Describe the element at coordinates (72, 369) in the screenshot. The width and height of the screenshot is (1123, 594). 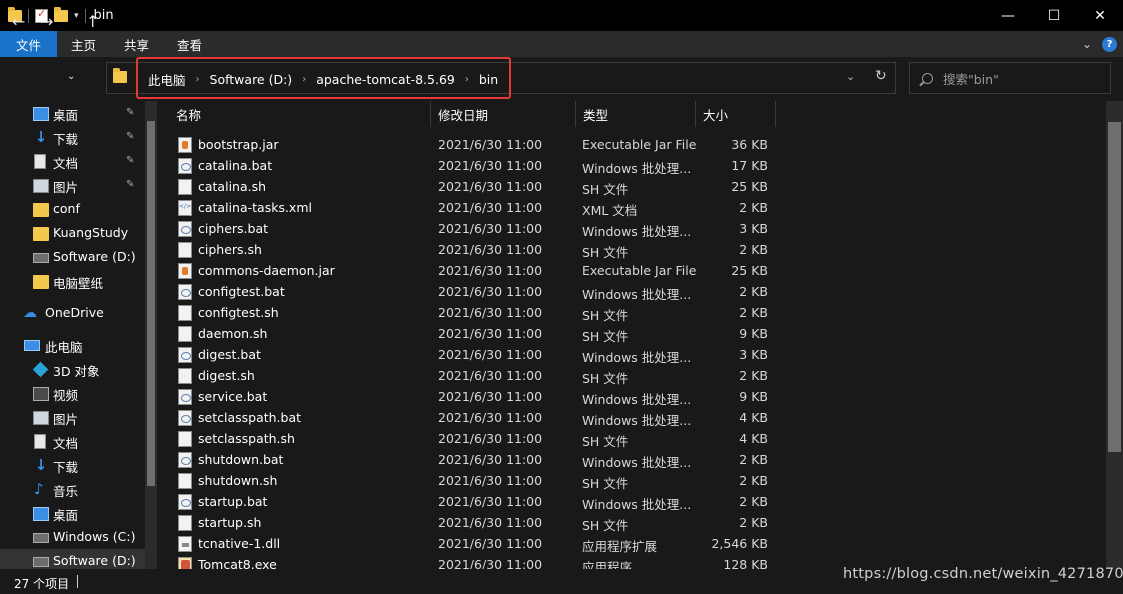
I see `sidebar-item-3d-objects: 3D 对象` at that location.